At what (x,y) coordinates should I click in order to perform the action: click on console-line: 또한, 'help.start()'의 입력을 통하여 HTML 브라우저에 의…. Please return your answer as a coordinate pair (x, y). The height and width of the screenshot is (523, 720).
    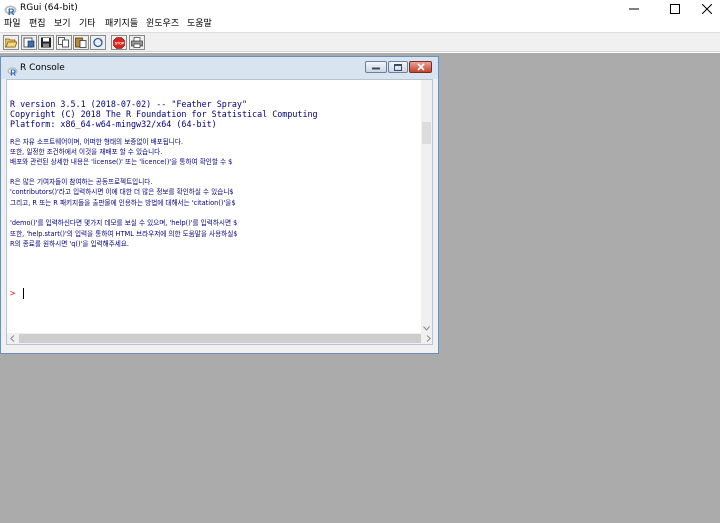
    Looking at the image, I should click on (124, 234).